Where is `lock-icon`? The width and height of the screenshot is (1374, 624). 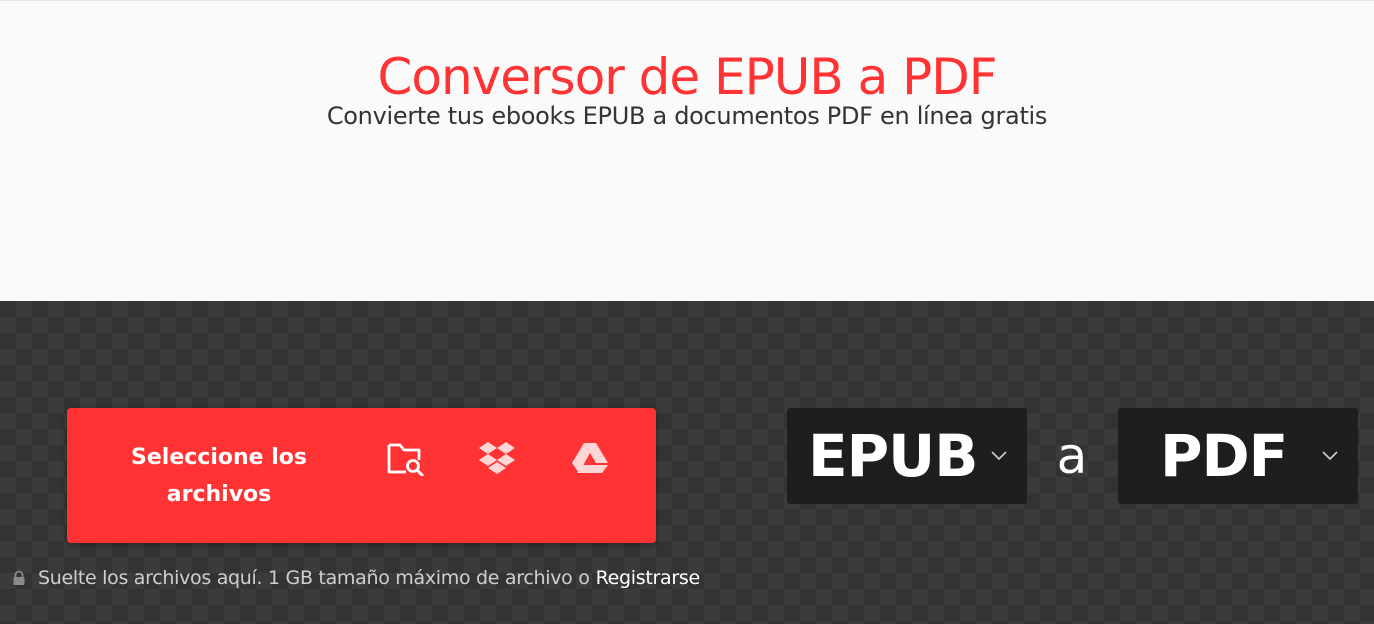 lock-icon is located at coordinates (19, 577).